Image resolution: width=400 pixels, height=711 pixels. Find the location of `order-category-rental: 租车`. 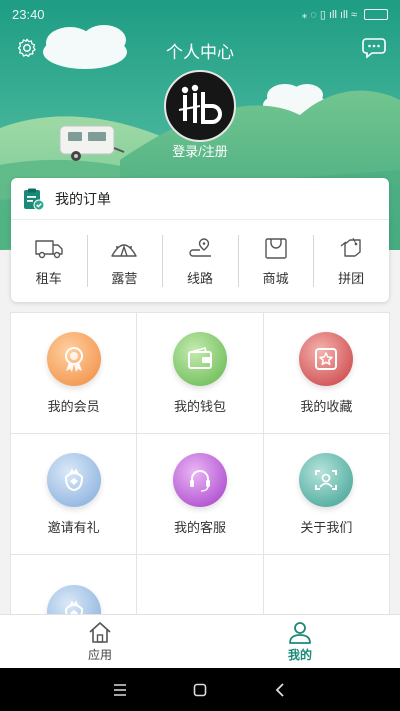

order-category-rental: 租车 is located at coordinates (49, 261).